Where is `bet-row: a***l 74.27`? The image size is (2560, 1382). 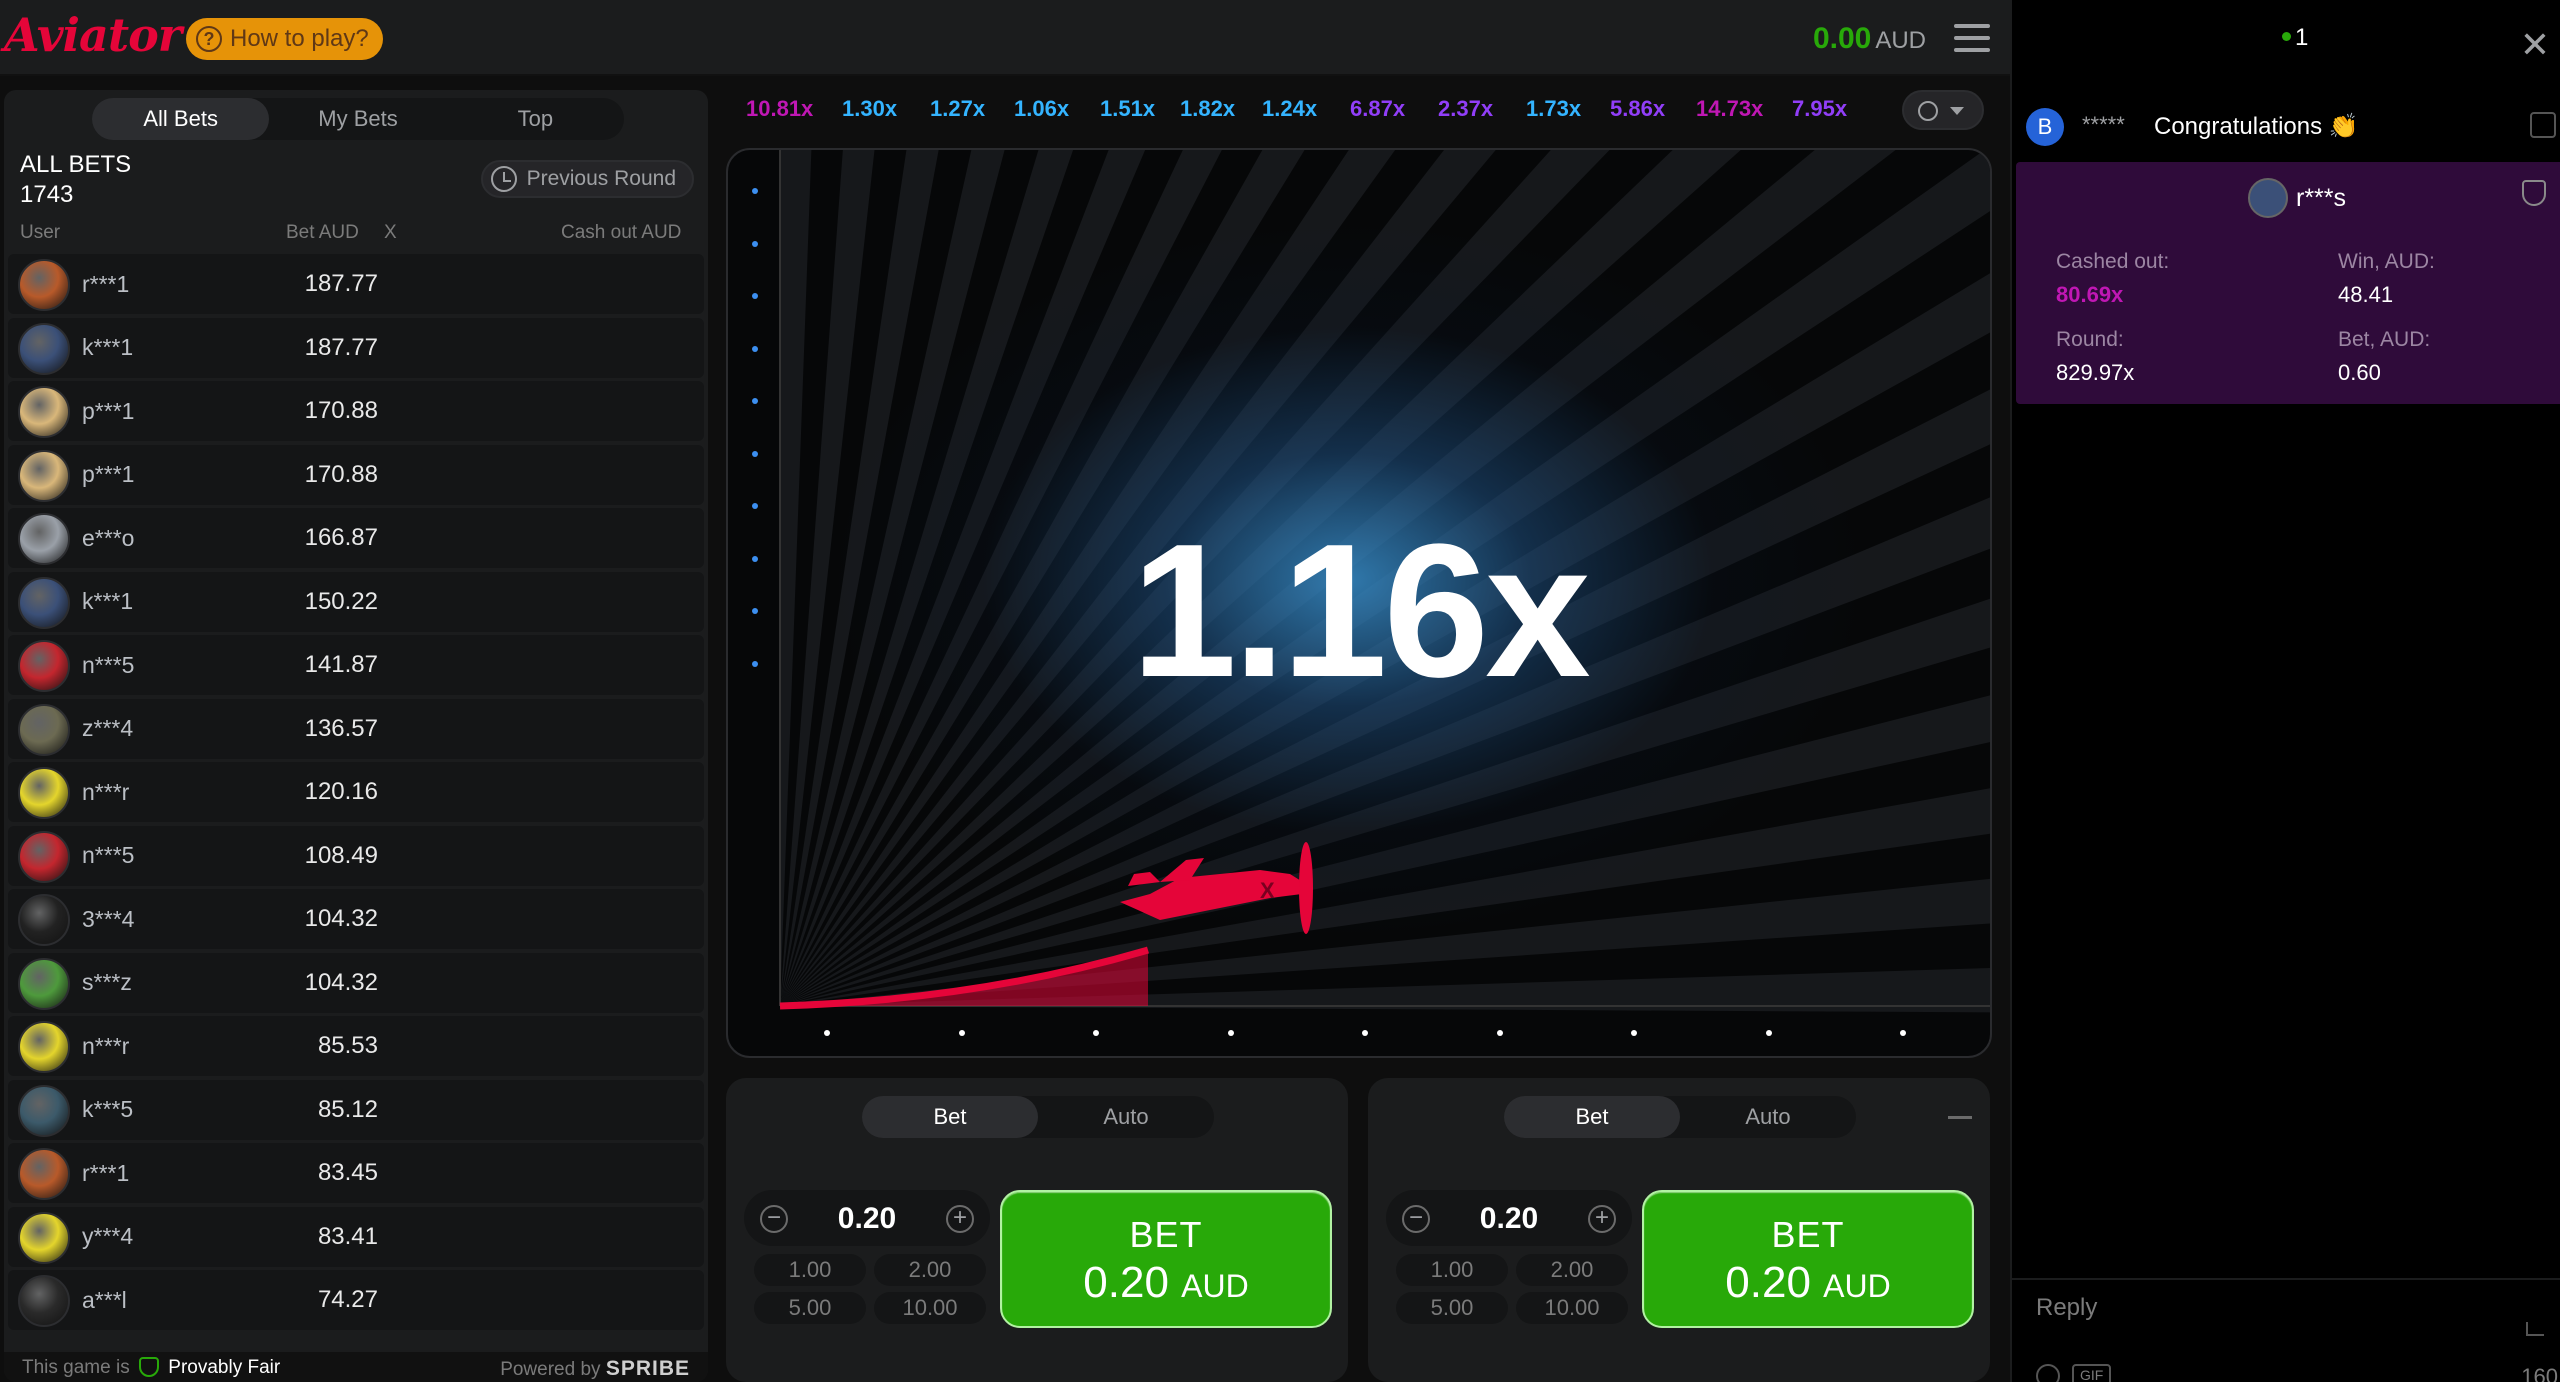
bet-row: a***l 74.27 is located at coordinates (356, 1300).